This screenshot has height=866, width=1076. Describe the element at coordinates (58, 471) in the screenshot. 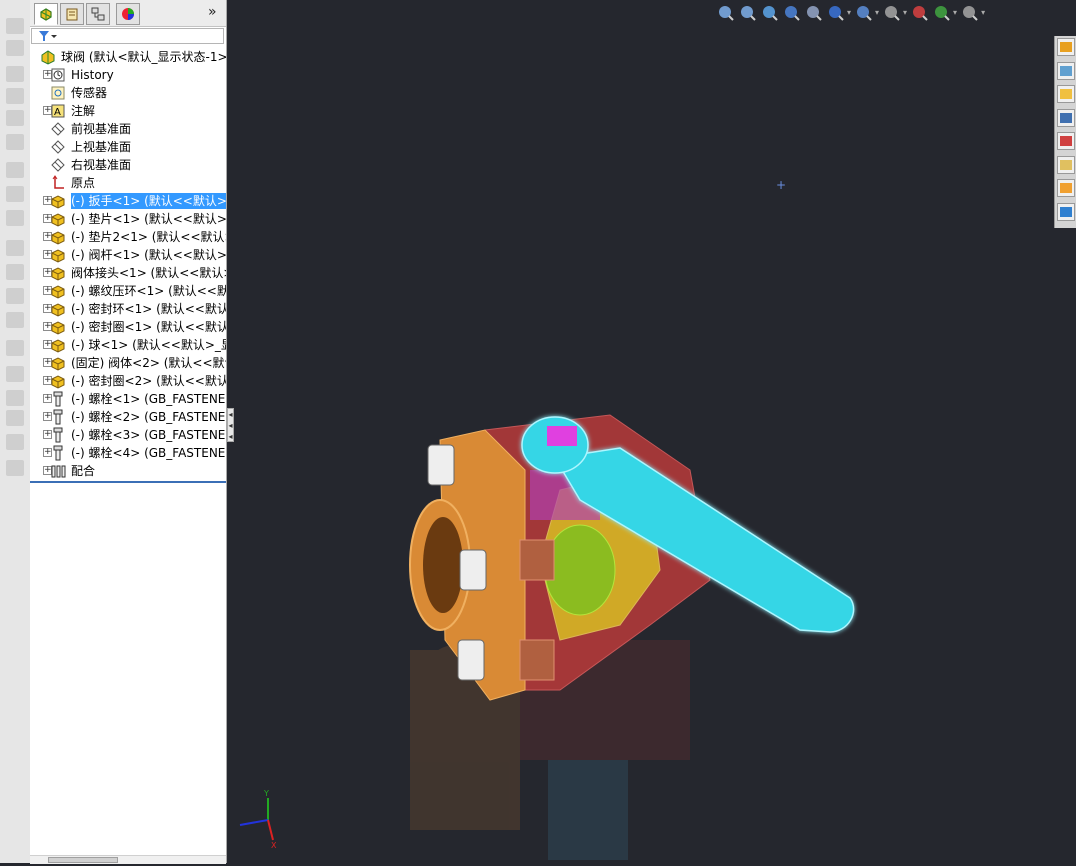

I see `mates-icon` at that location.